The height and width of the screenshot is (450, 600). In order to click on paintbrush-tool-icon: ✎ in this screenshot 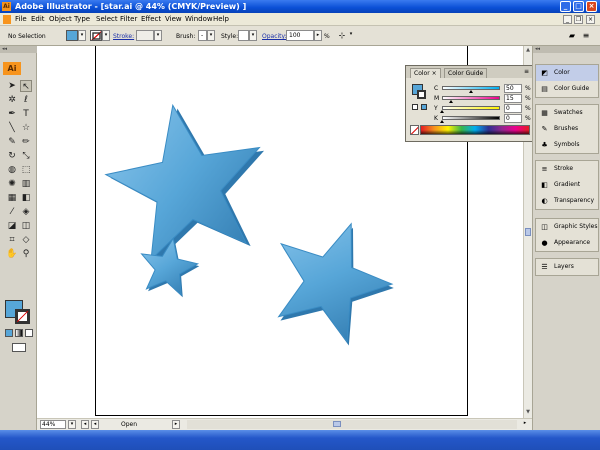, I will do `click(12, 142)`.